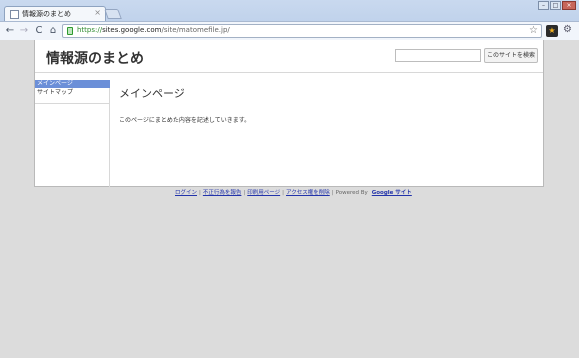  Describe the element at coordinates (552, 31) in the screenshot. I see `extension-icon: ★` at that location.